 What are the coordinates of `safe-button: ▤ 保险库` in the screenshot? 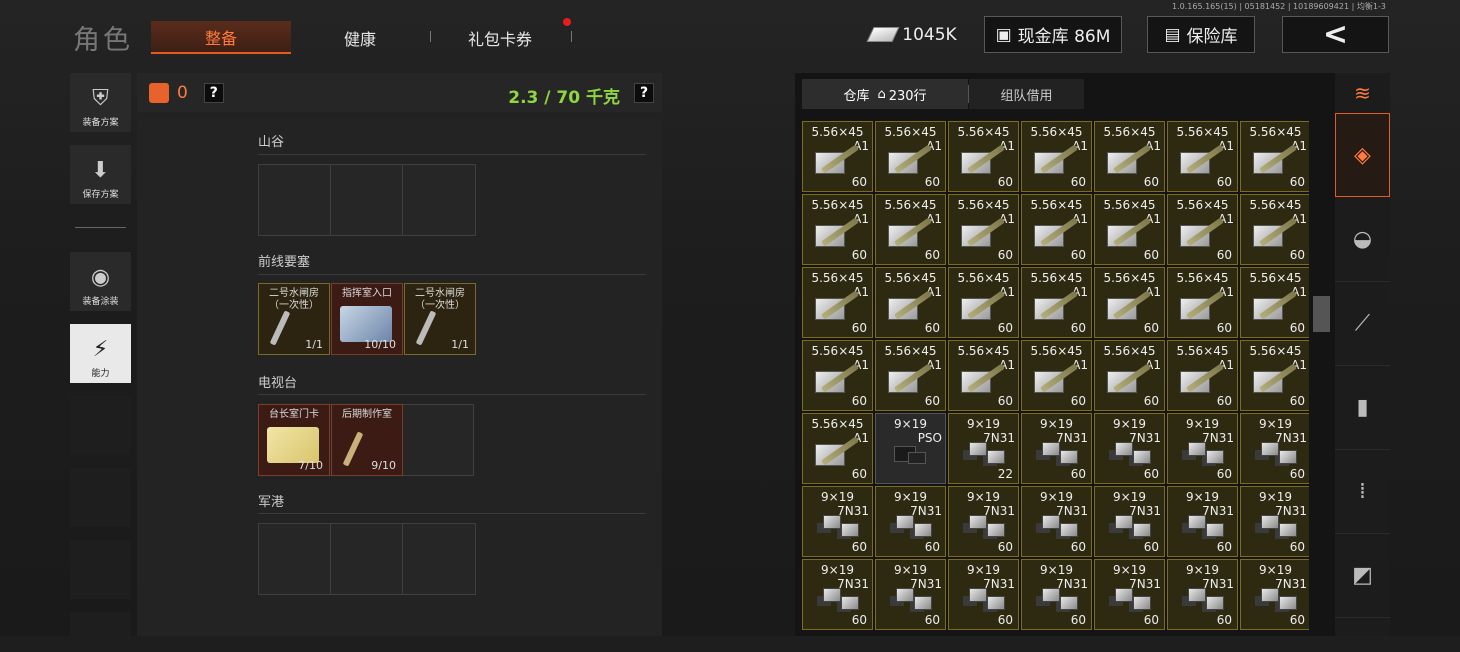 It's located at (1201, 34).